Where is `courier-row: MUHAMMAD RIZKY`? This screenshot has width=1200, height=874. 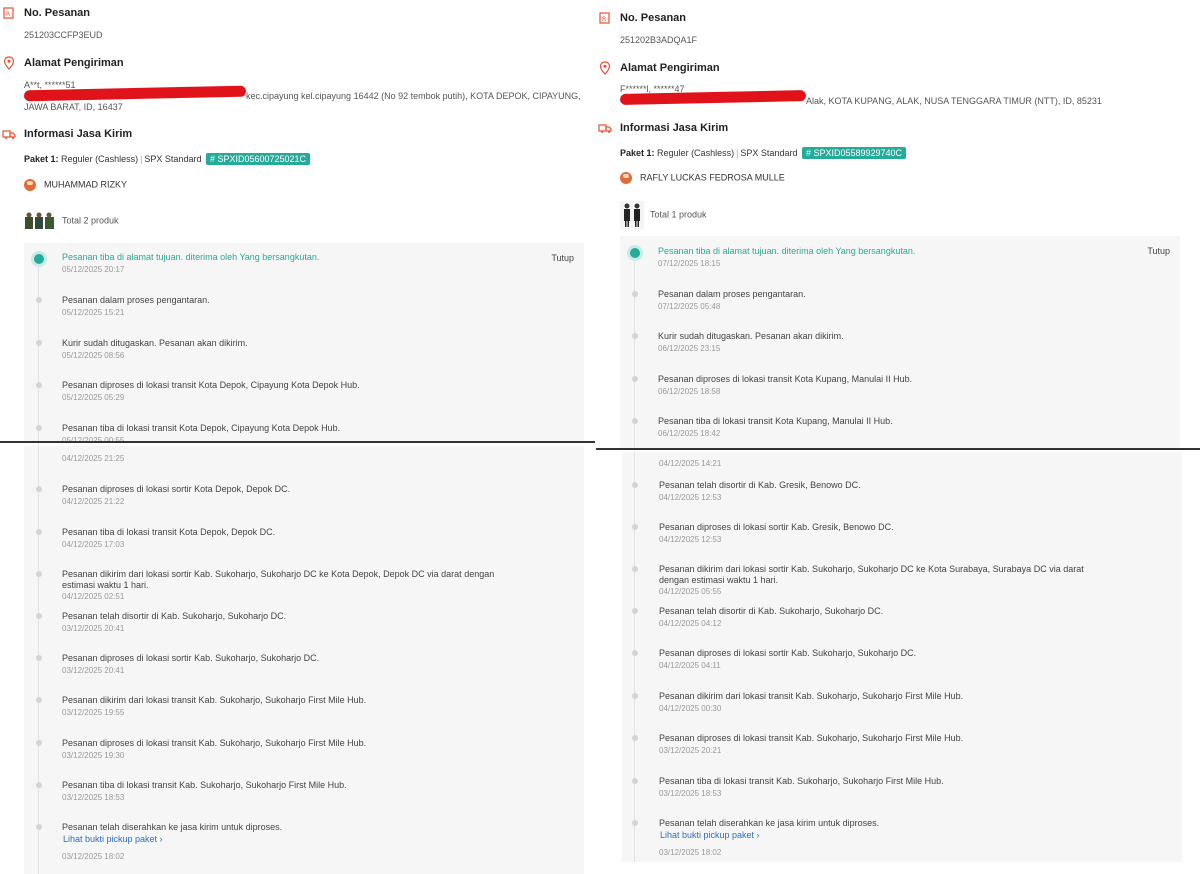 courier-row: MUHAMMAD RIZKY is located at coordinates (75, 185).